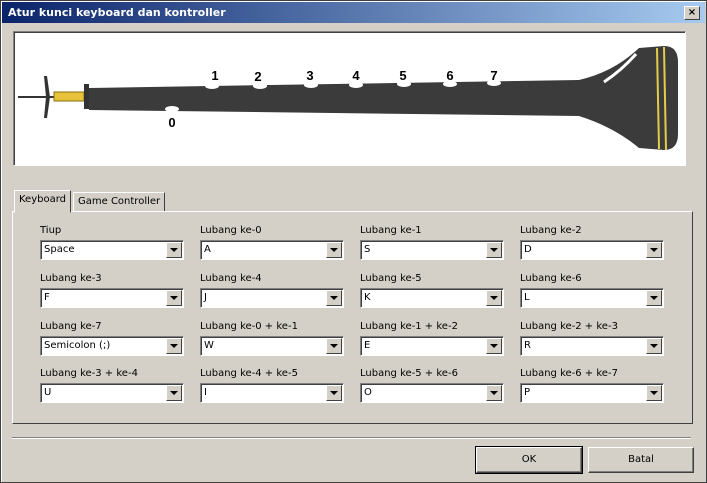 This screenshot has height=483, width=707. I want to click on hole-label-0: 0, so click(171, 122).